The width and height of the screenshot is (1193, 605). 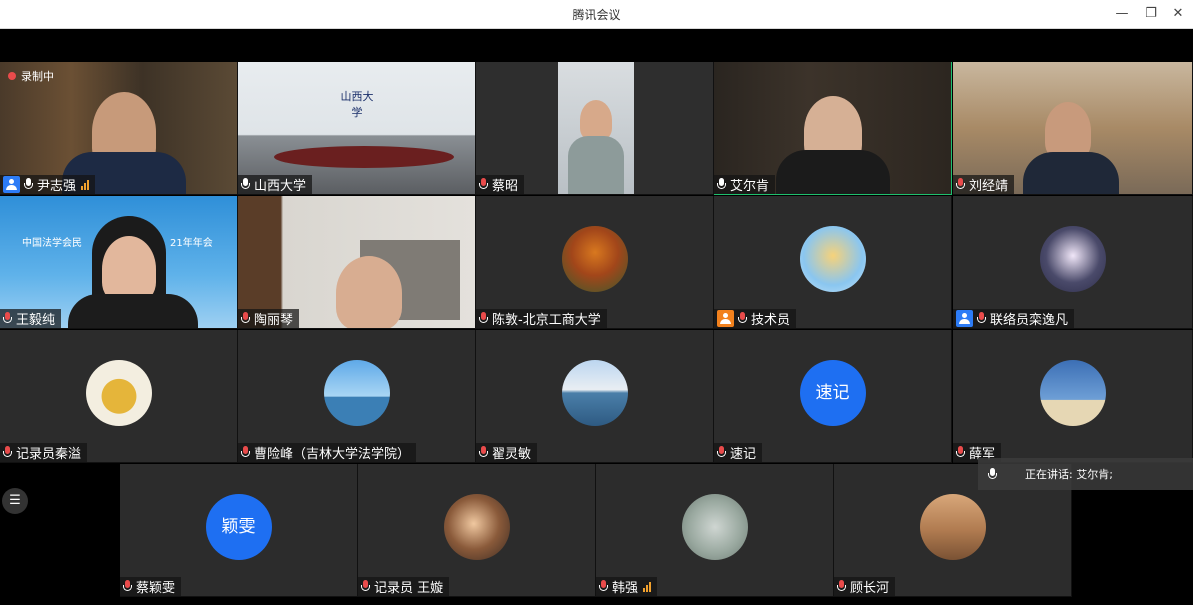 I want to click on participant-tile-p17: 记录员 王嫙, so click(x=477, y=530).